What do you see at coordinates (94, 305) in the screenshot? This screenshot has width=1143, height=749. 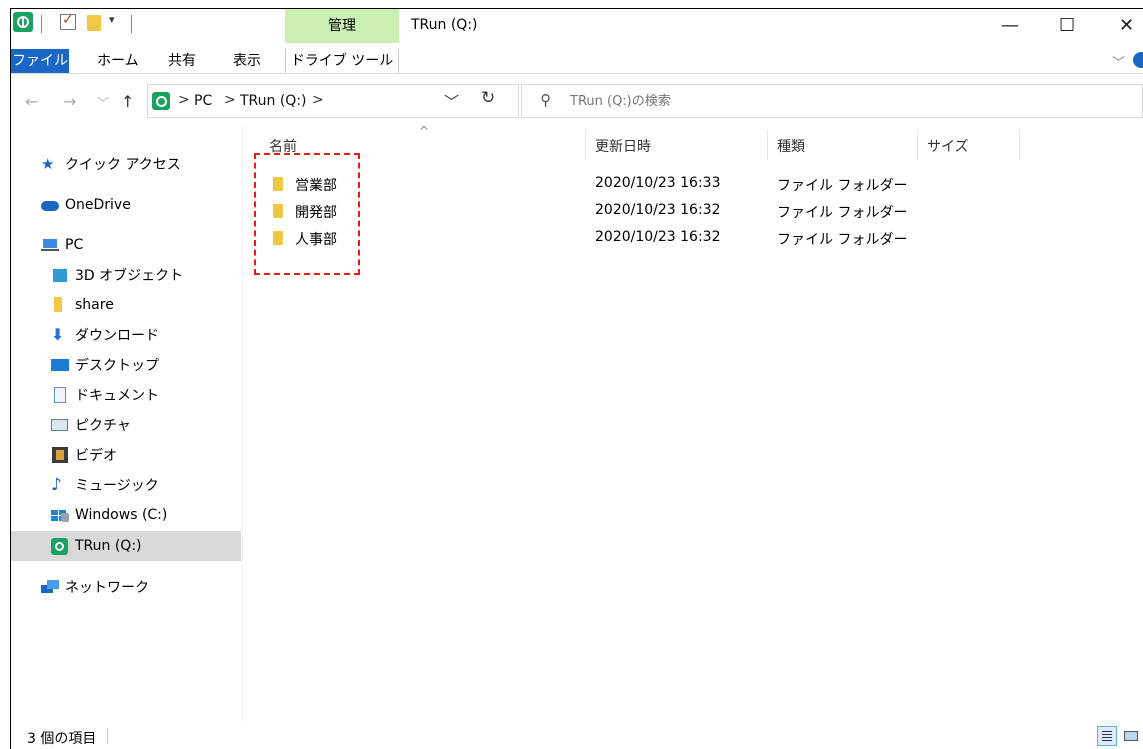 I see `sidebar-item-label: share` at bounding box center [94, 305].